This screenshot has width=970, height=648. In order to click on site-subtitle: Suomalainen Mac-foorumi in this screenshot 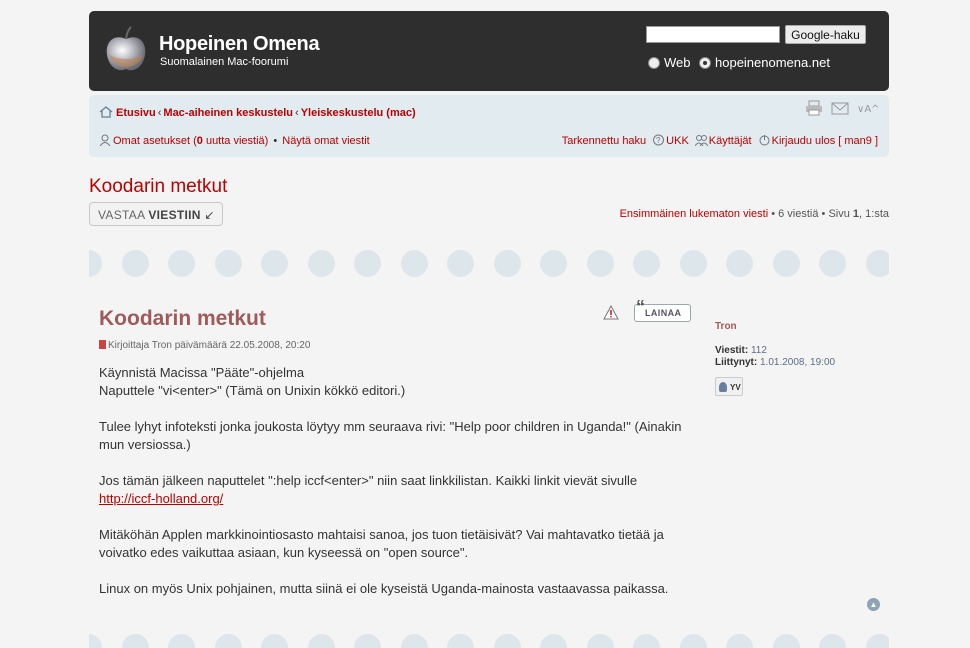, I will do `click(224, 62)`.